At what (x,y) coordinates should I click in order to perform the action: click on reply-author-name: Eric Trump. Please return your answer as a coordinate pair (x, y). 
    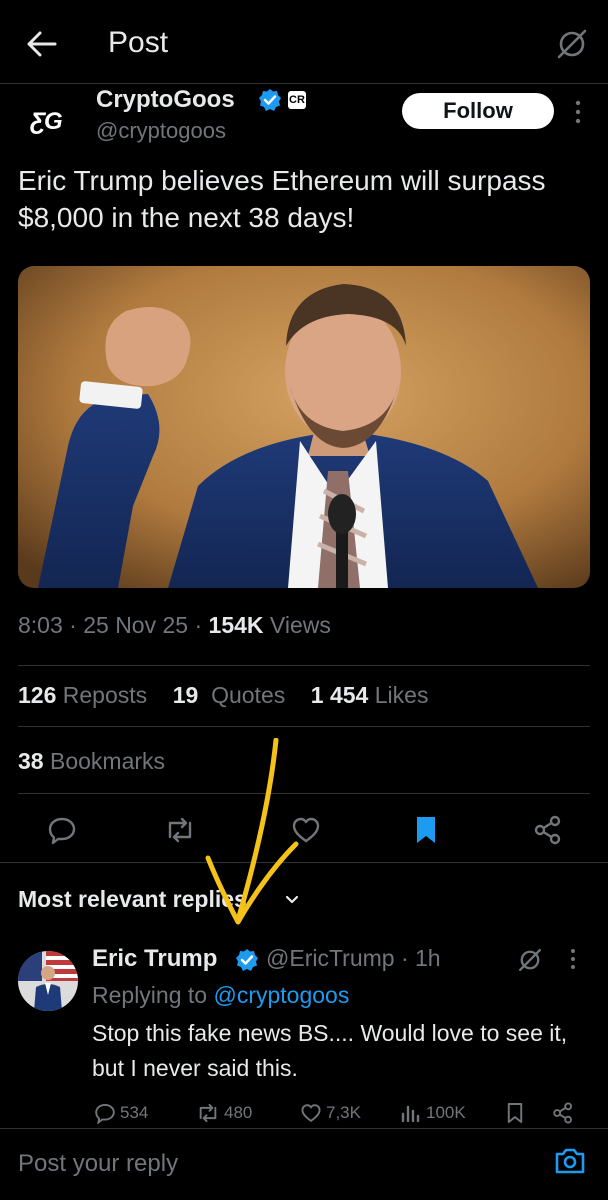
    Looking at the image, I should click on (154, 959).